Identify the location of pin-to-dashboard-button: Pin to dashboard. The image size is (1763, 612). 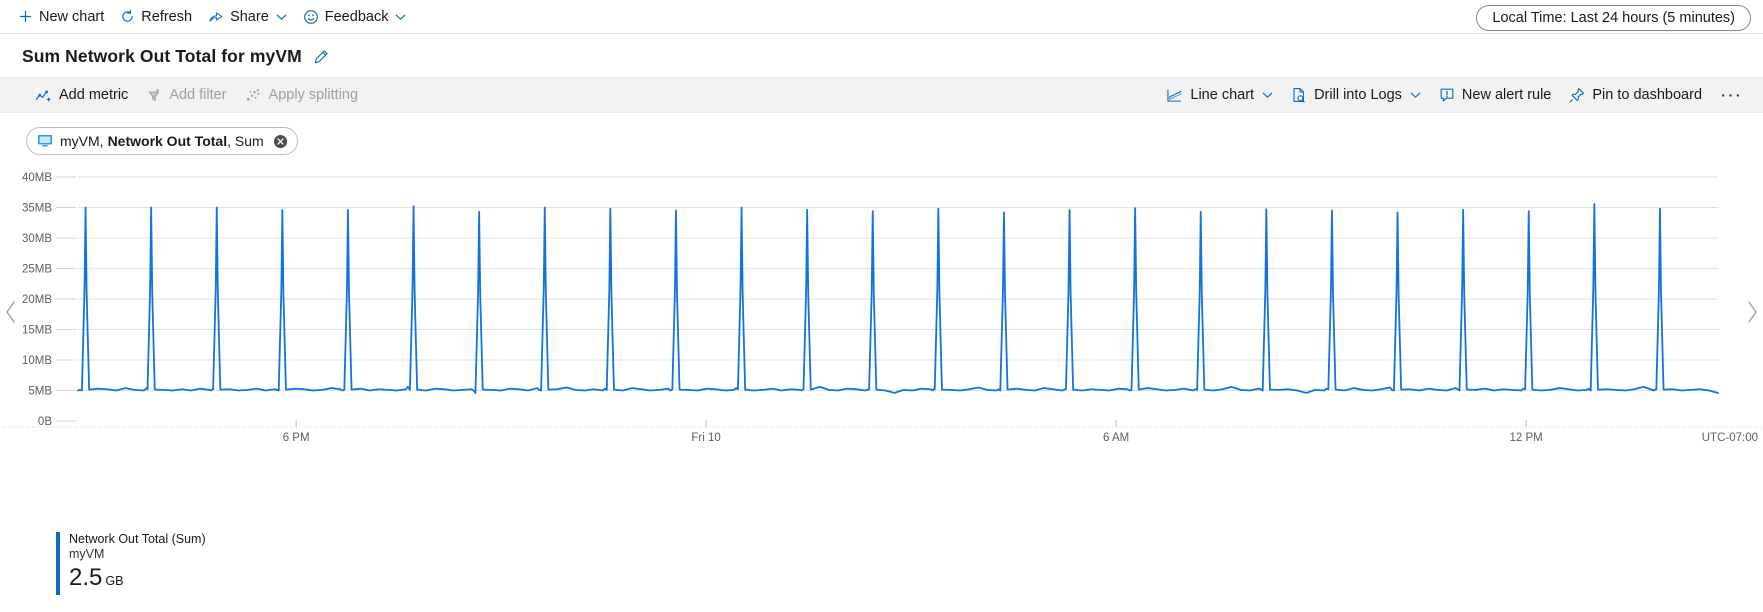
(1635, 95).